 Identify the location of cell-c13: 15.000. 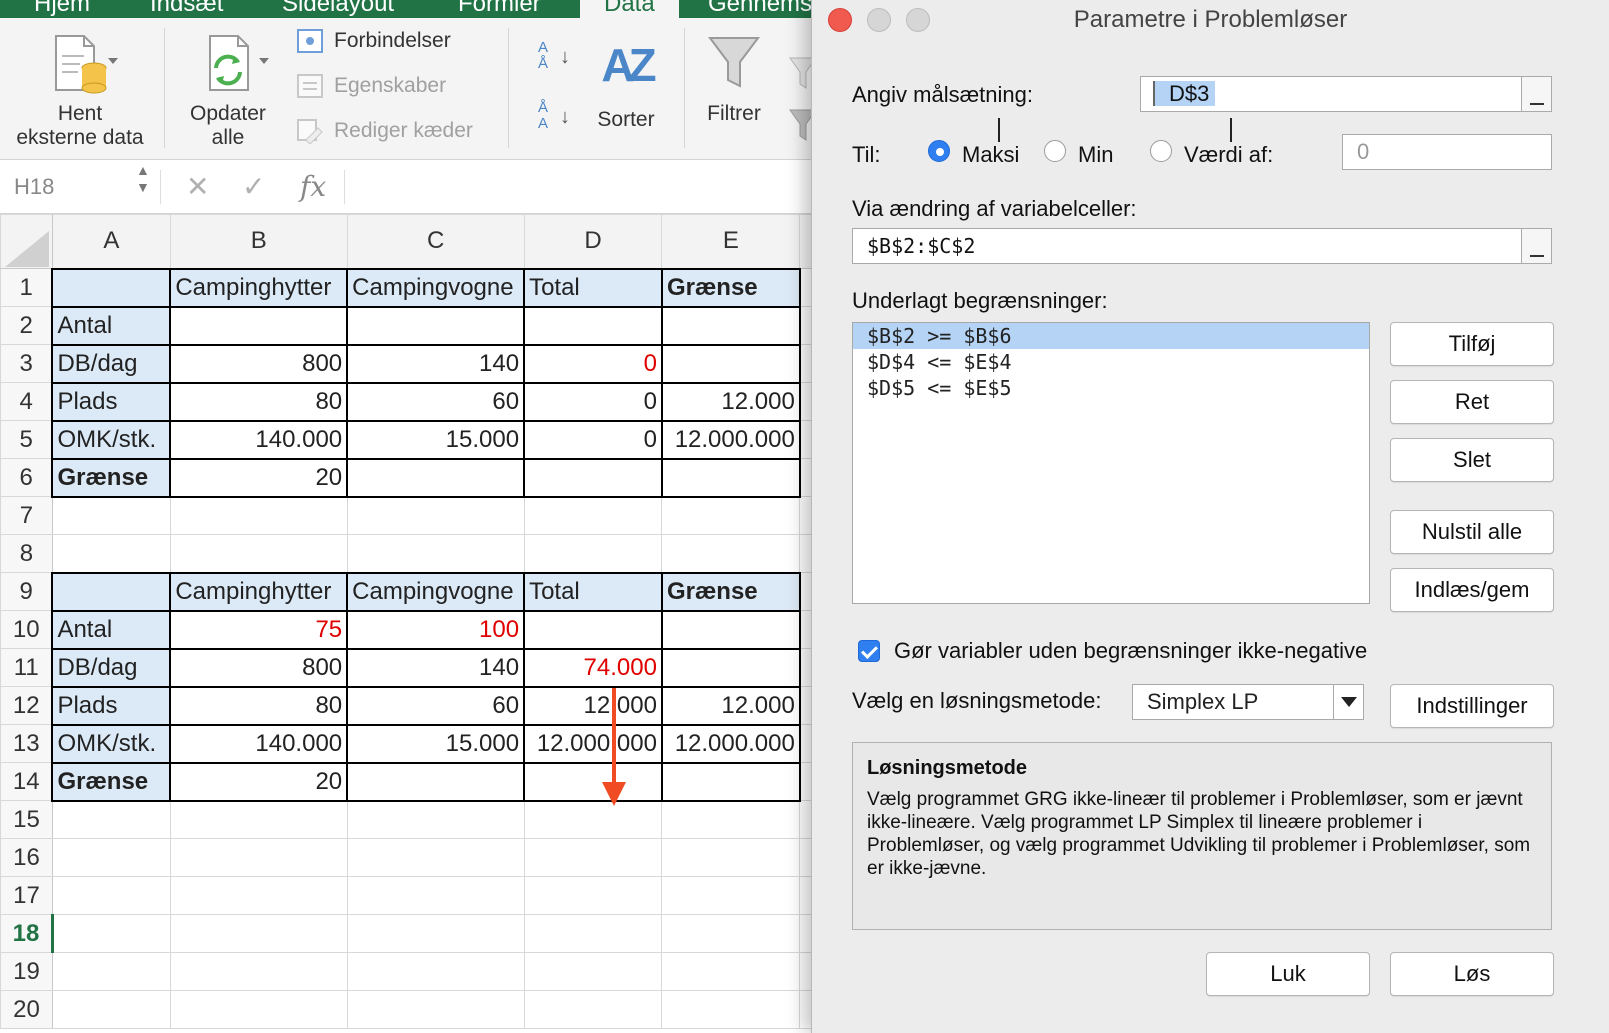
(436, 743).